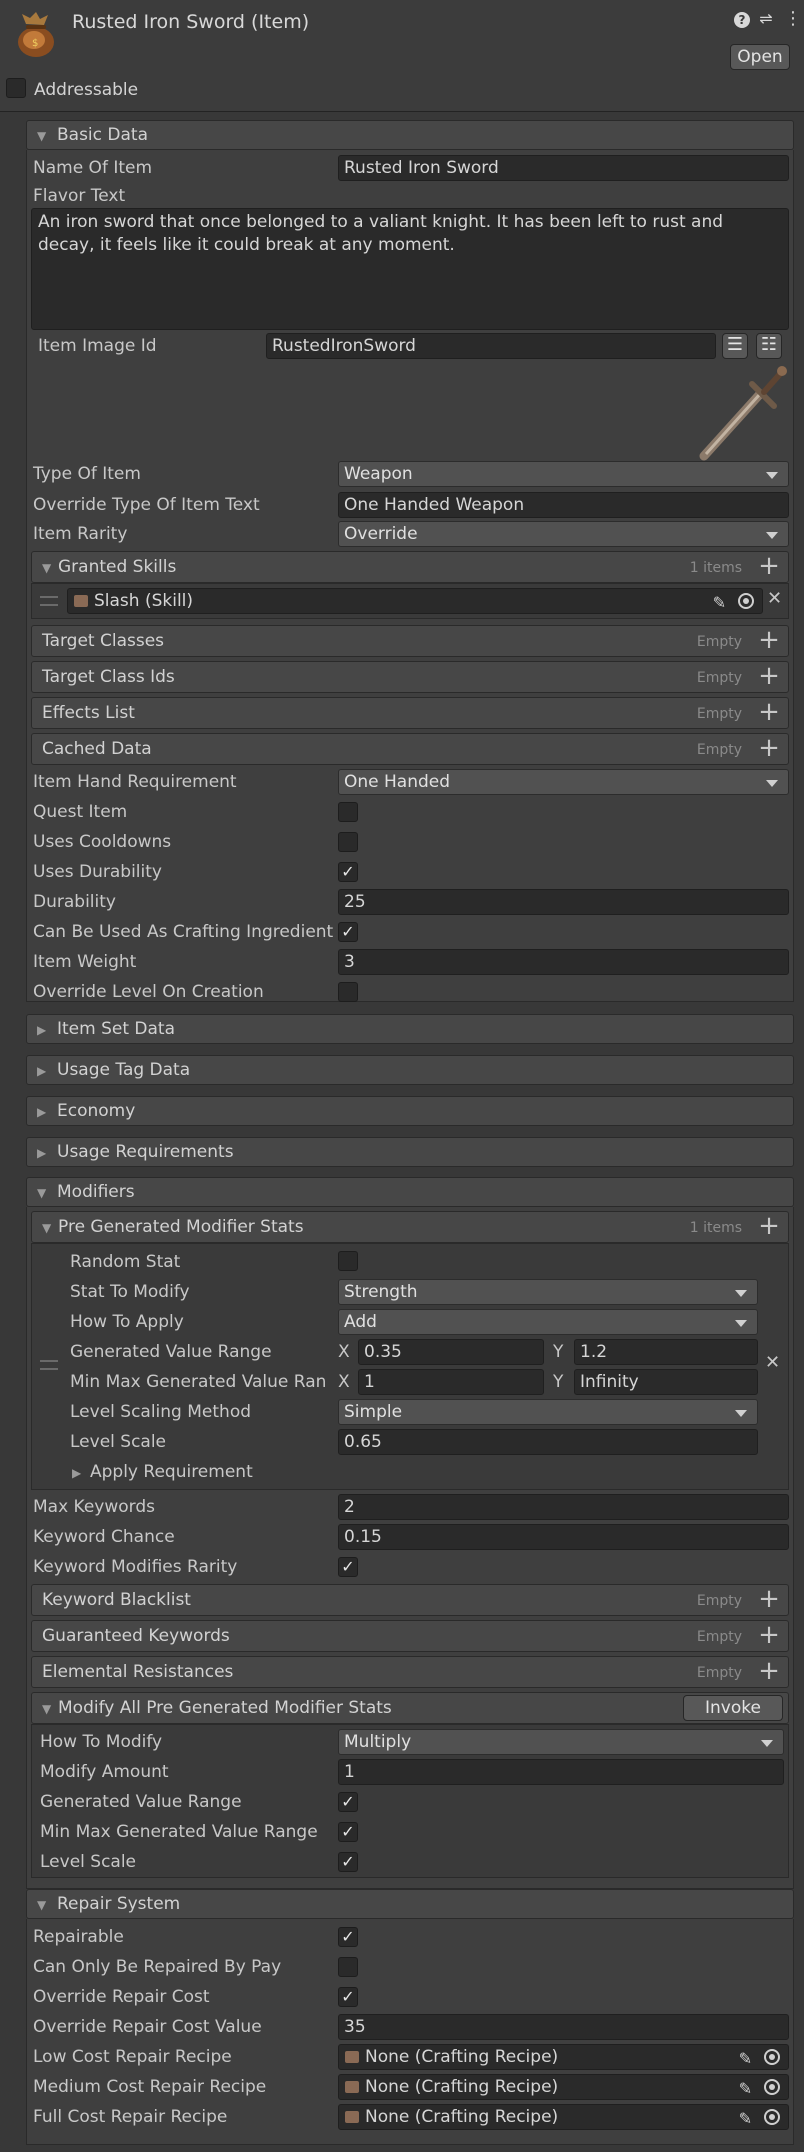 Image resolution: width=804 pixels, height=2152 pixels. What do you see at coordinates (666, 1352) in the screenshot?
I see `generated-range-y-field: 1.2` at bounding box center [666, 1352].